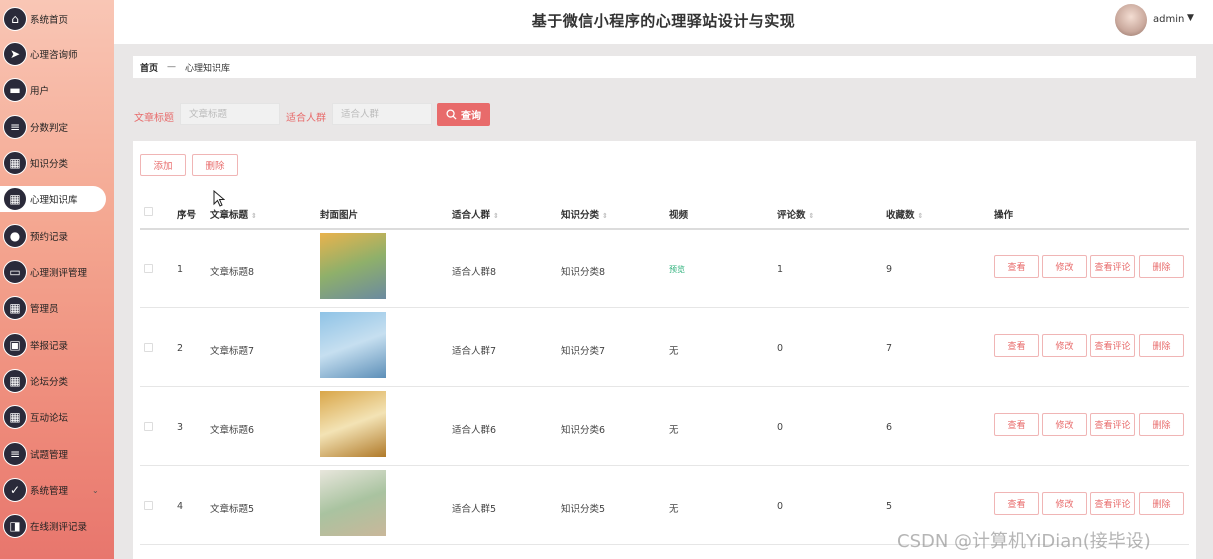  I want to click on title-search-input, so click(230, 114).